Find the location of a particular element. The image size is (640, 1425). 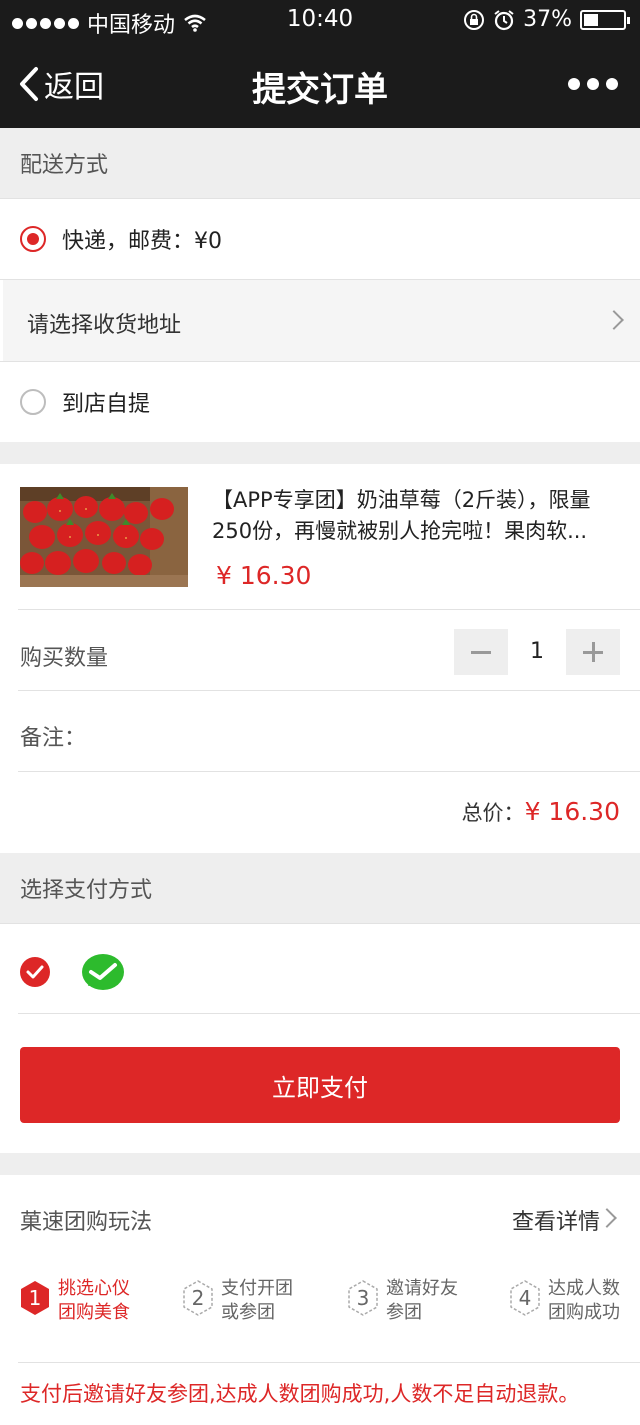

step-text-line: 团购成功 is located at coordinates (584, 1312).